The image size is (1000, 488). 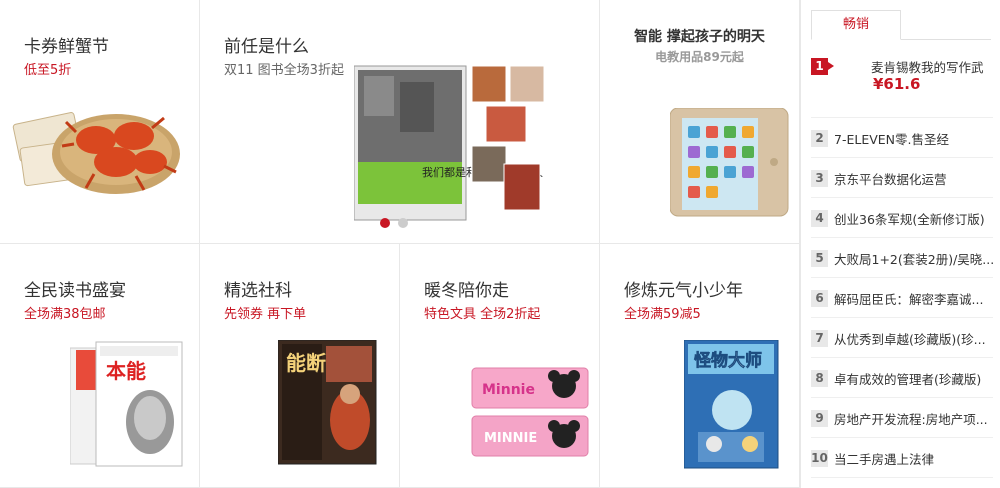 What do you see at coordinates (819, 258) in the screenshot?
I see `rank-number: 5` at bounding box center [819, 258].